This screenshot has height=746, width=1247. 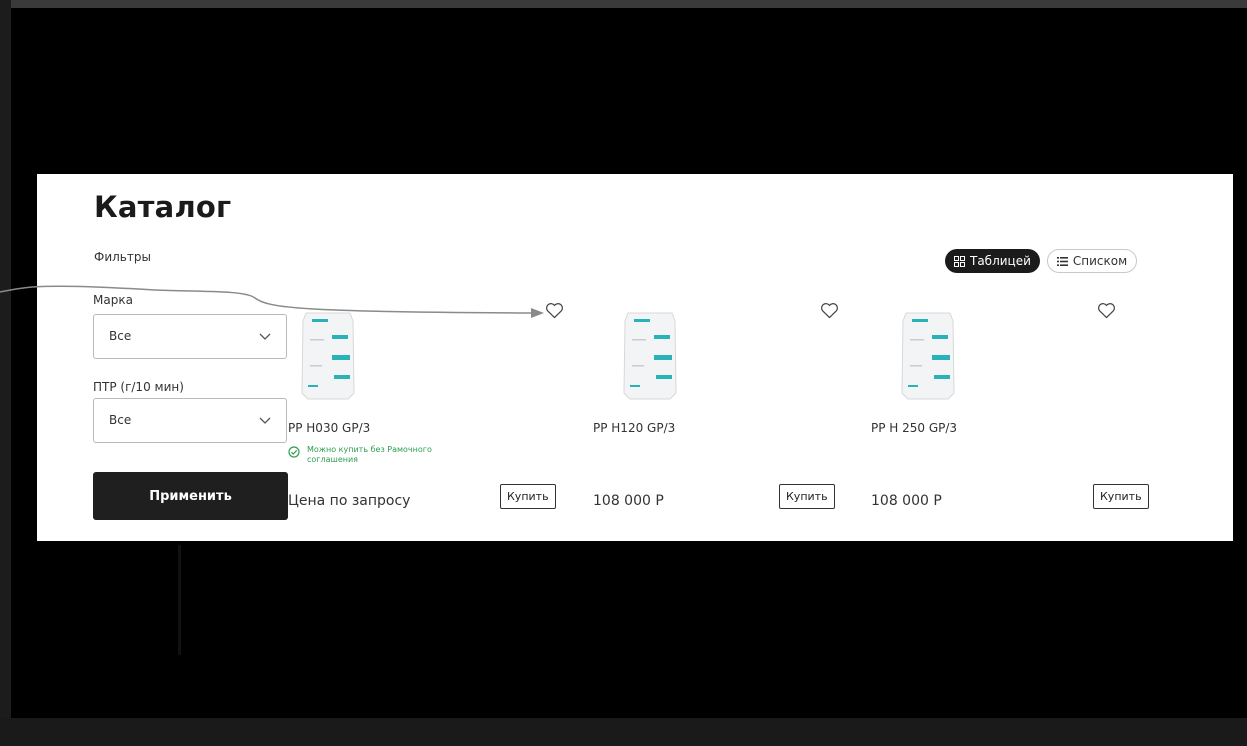 I want to click on view-list-label: Списком, so click(x=1100, y=261).